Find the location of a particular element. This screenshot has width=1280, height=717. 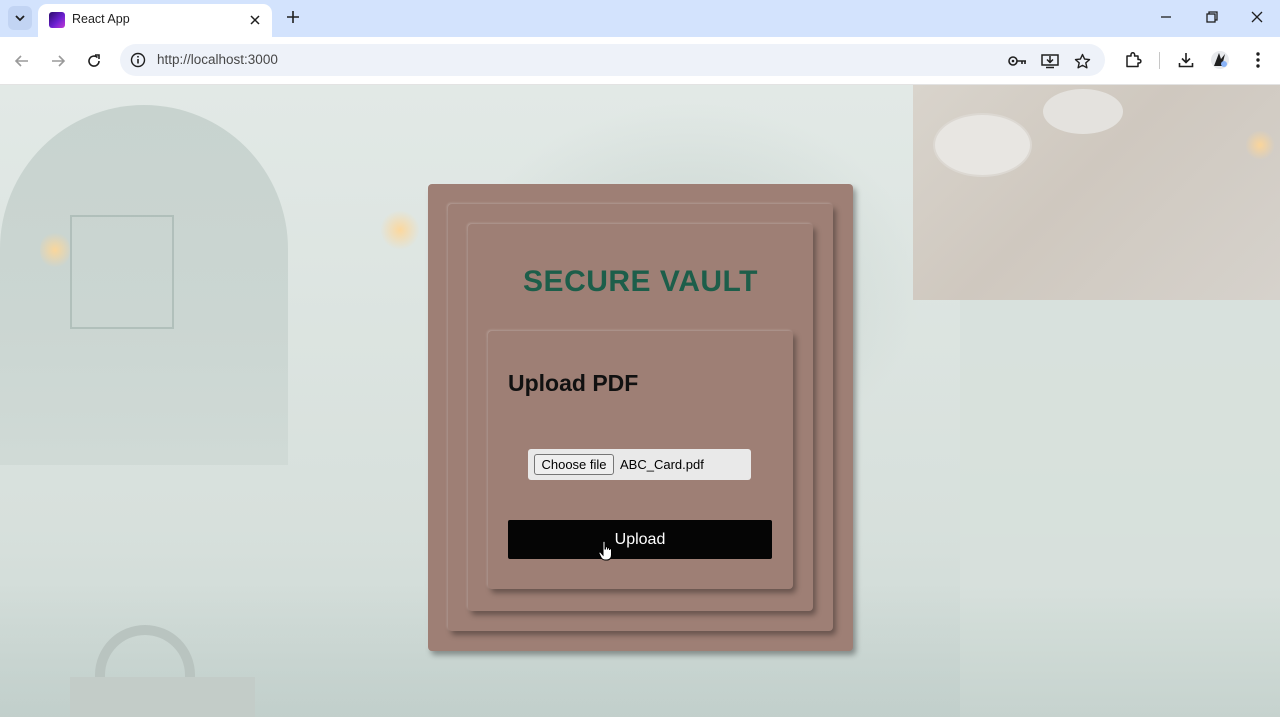

browser-toolbar: http://localhost:3000 is located at coordinates (640, 61).